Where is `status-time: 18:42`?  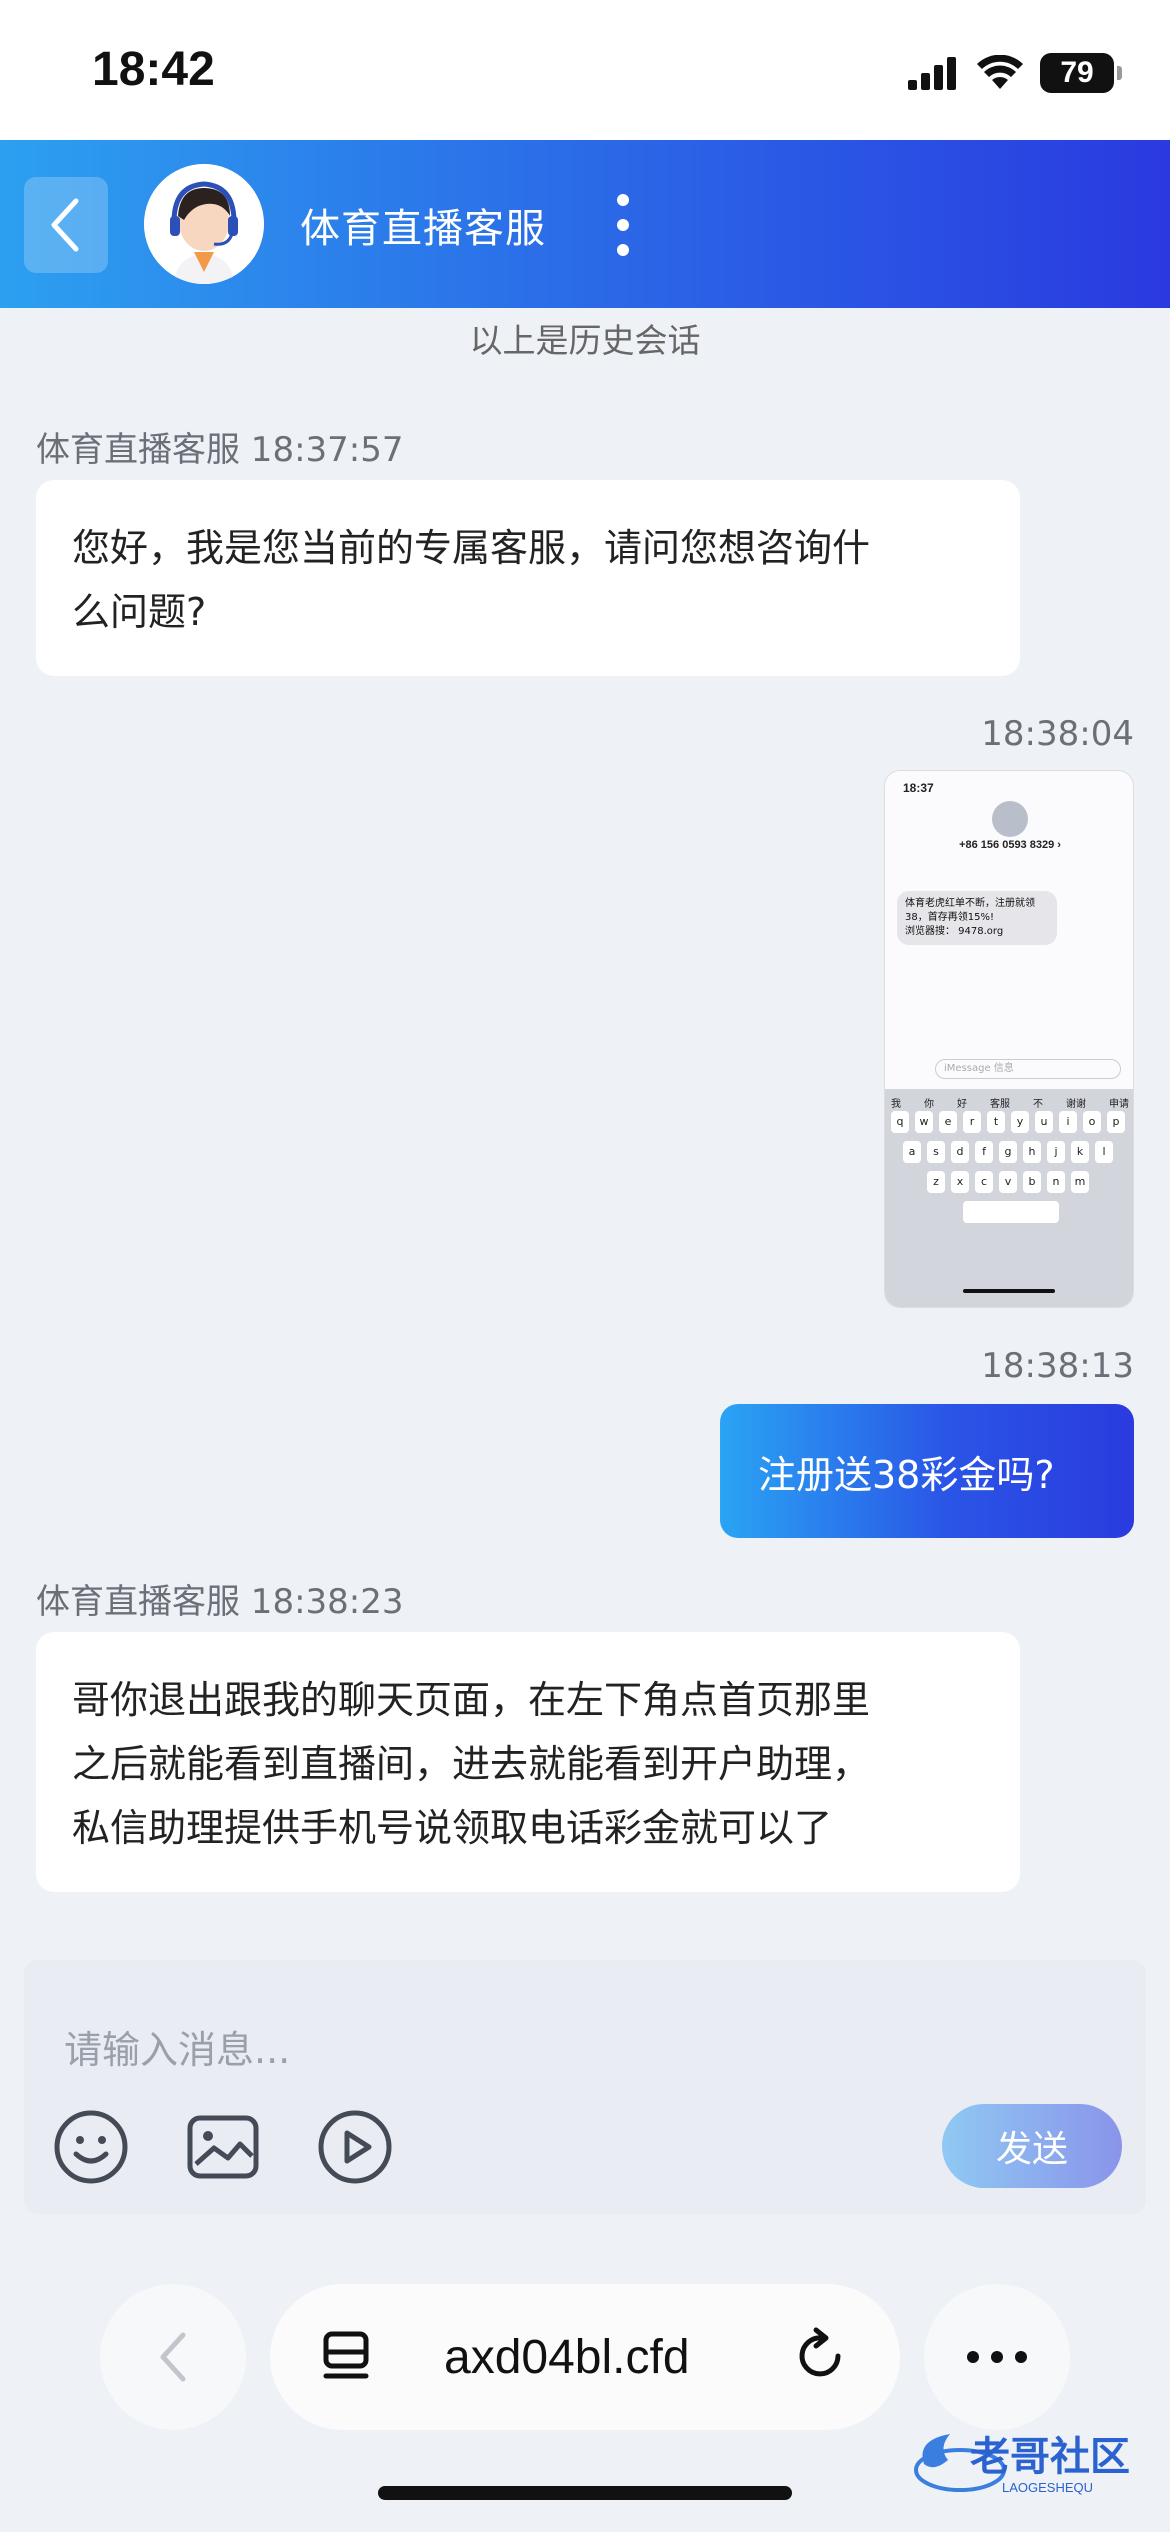
status-time: 18:42 is located at coordinates (153, 69).